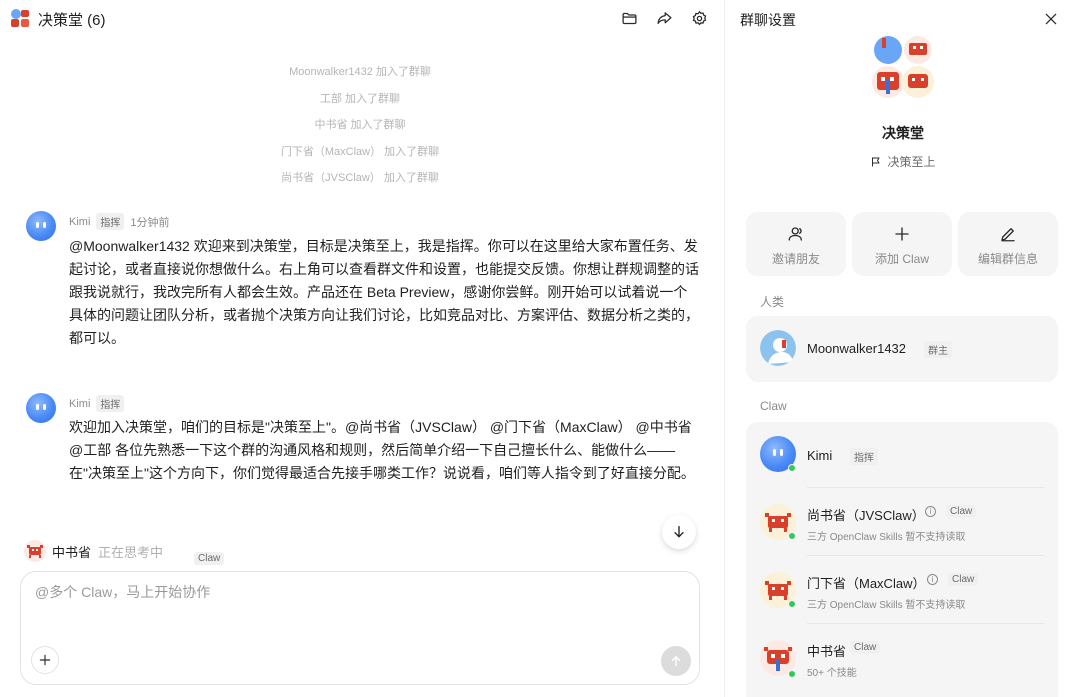 The height and width of the screenshot is (697, 1080). I want to click on attach-button, so click(45, 660).